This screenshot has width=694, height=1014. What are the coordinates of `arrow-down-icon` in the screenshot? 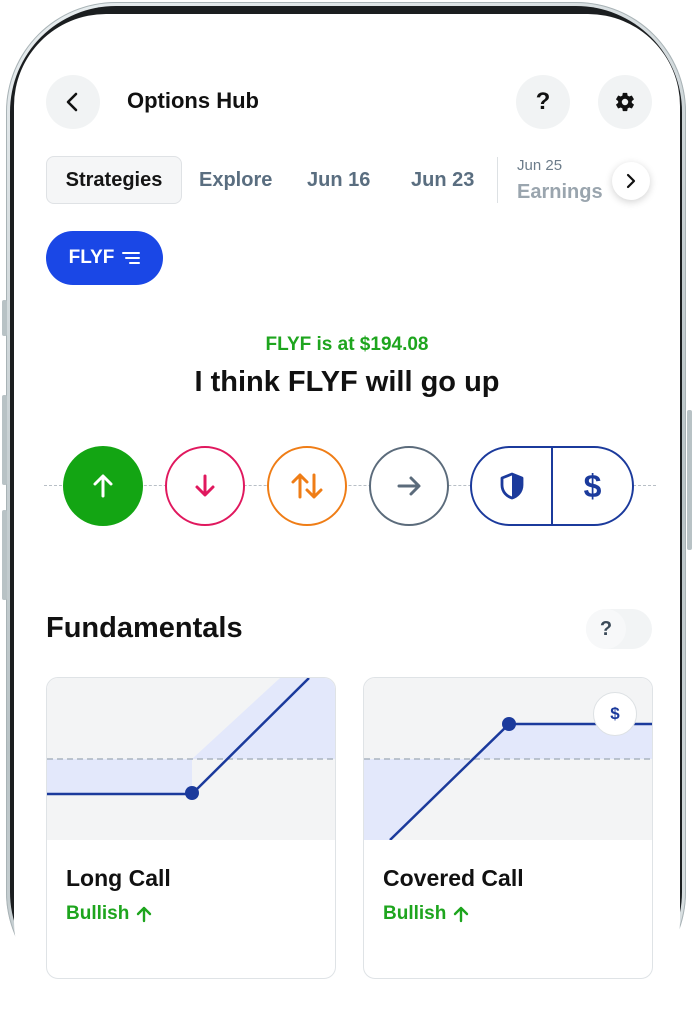 It's located at (205, 485).